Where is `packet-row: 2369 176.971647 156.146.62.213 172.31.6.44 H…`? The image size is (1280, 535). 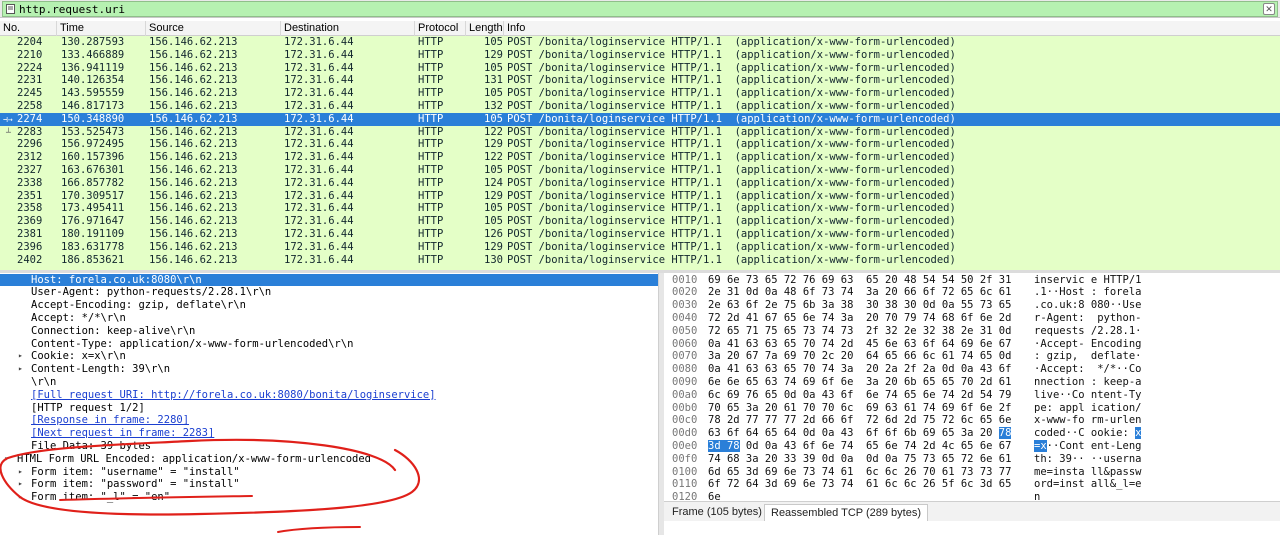
packet-row: 2369 176.971647 156.146.62.213 172.31.6.44 H… is located at coordinates (640, 222).